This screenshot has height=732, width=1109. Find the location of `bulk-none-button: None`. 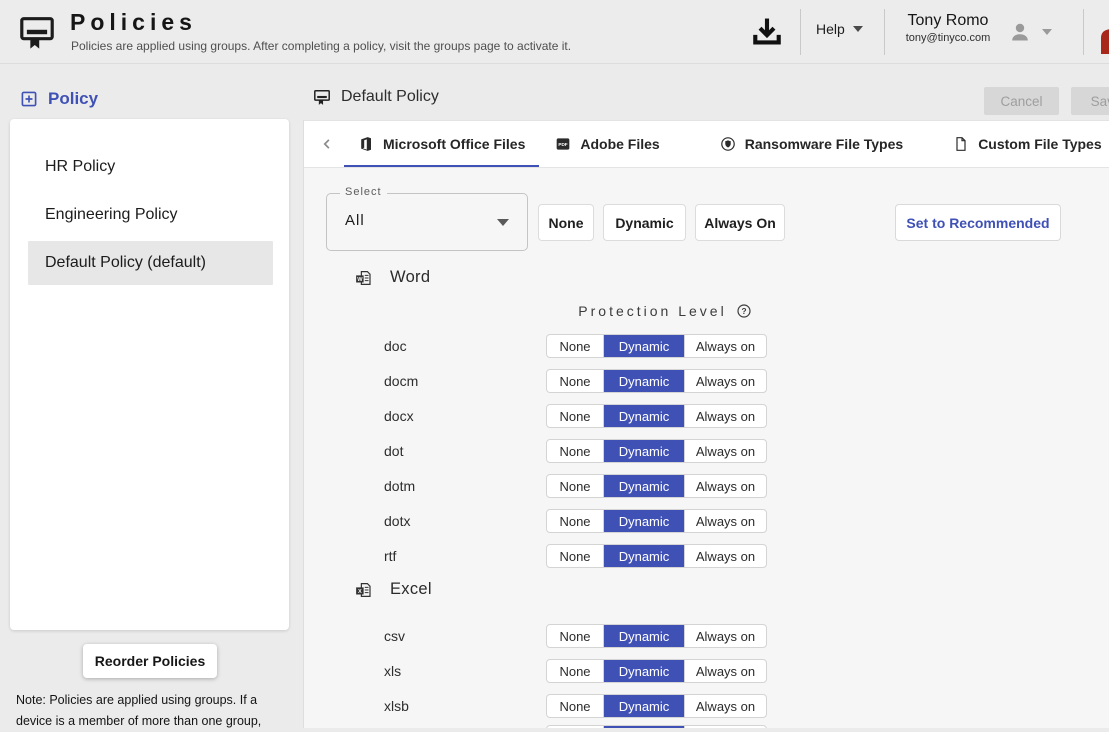

bulk-none-button: None is located at coordinates (566, 222).